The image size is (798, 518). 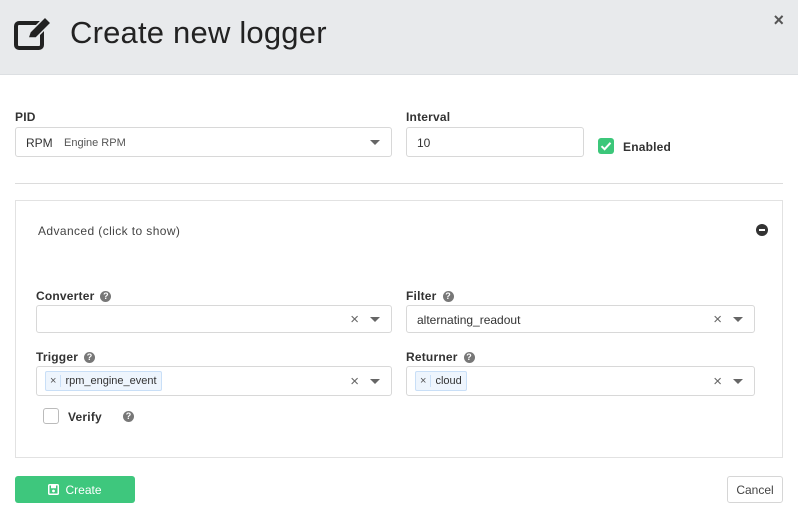 What do you see at coordinates (469, 320) in the screenshot?
I see `filter-value: alternating_readout` at bounding box center [469, 320].